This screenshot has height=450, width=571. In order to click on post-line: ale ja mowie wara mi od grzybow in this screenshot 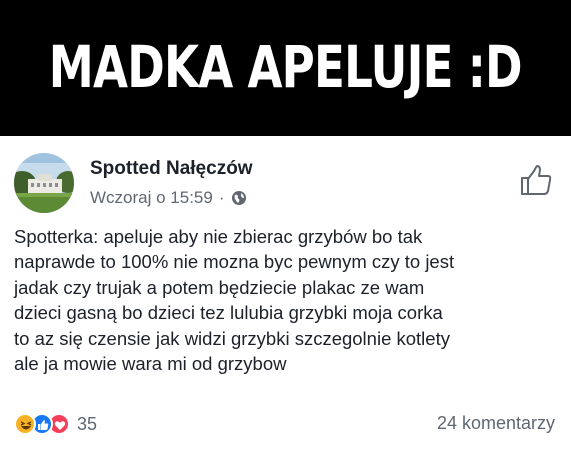, I will do `click(150, 364)`.